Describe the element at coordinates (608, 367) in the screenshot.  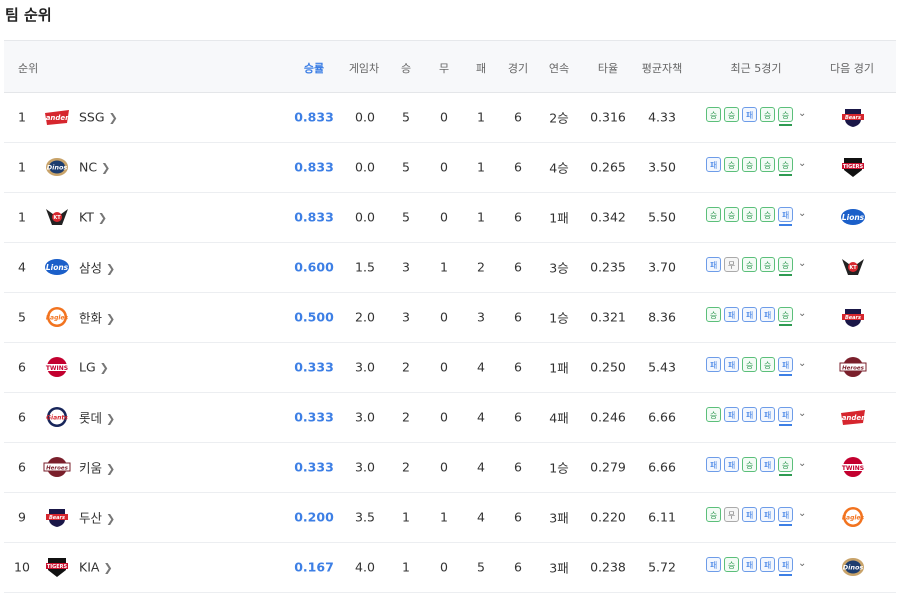
I see `batting-avg: 0.250` at that location.